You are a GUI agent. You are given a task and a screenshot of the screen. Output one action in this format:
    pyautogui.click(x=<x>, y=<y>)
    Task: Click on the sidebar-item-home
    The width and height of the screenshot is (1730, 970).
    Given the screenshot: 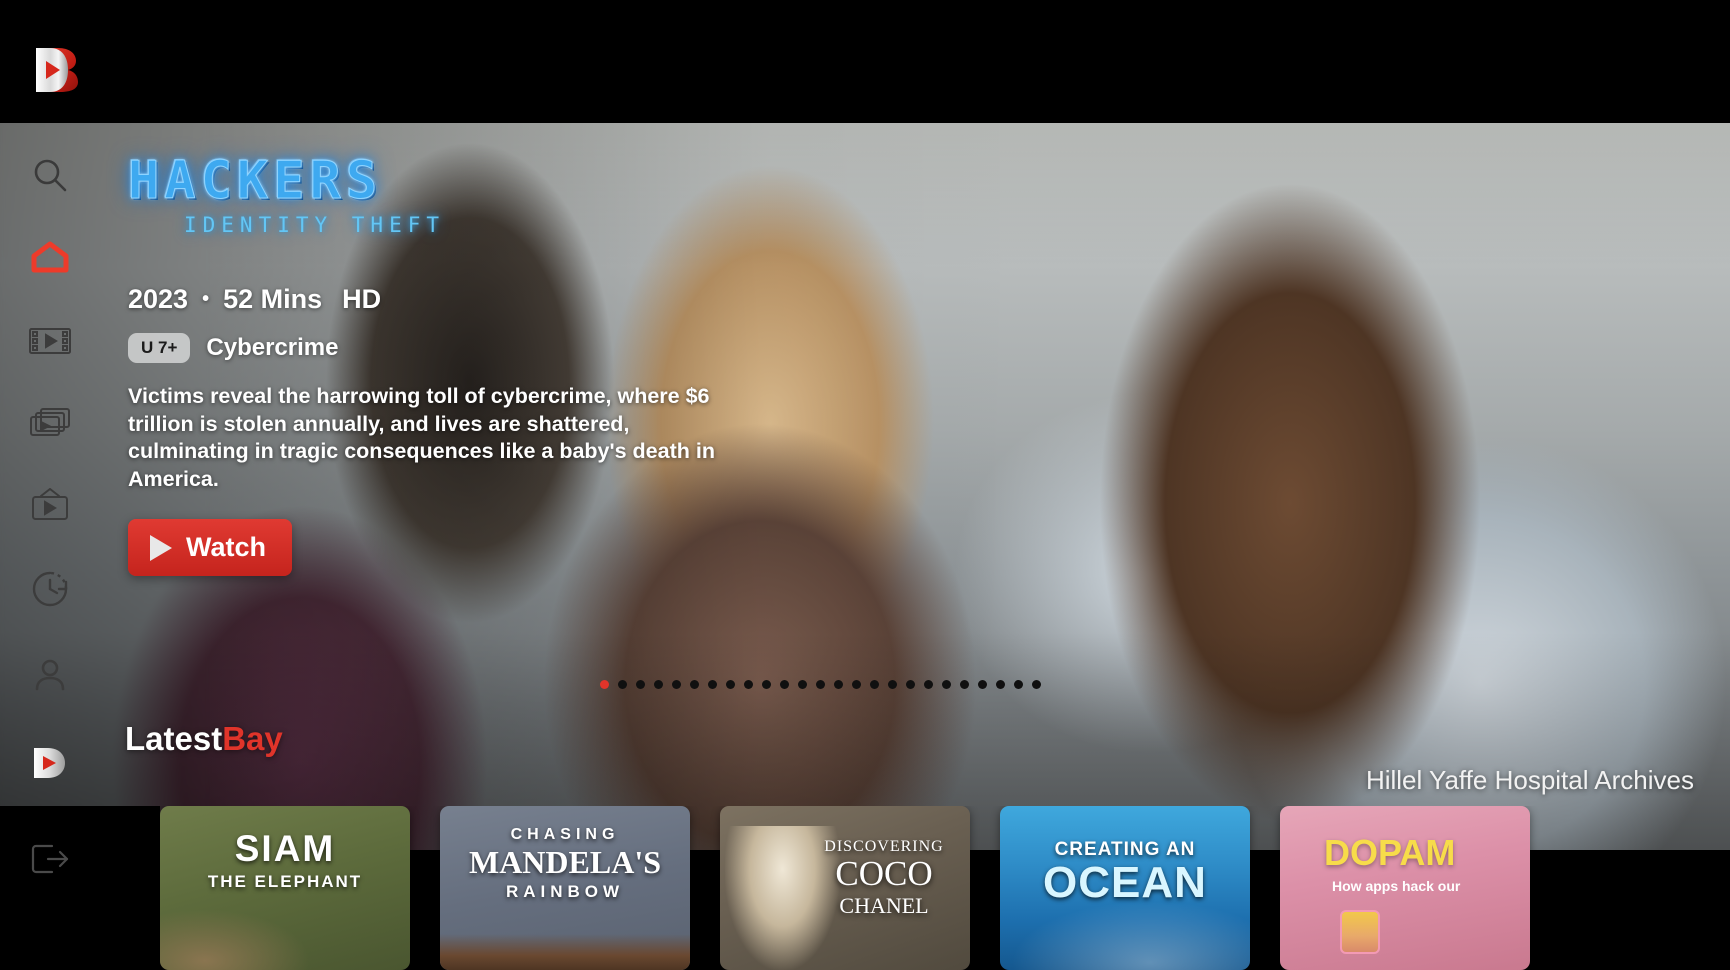 What is the action you would take?
    pyautogui.click(x=50, y=257)
    